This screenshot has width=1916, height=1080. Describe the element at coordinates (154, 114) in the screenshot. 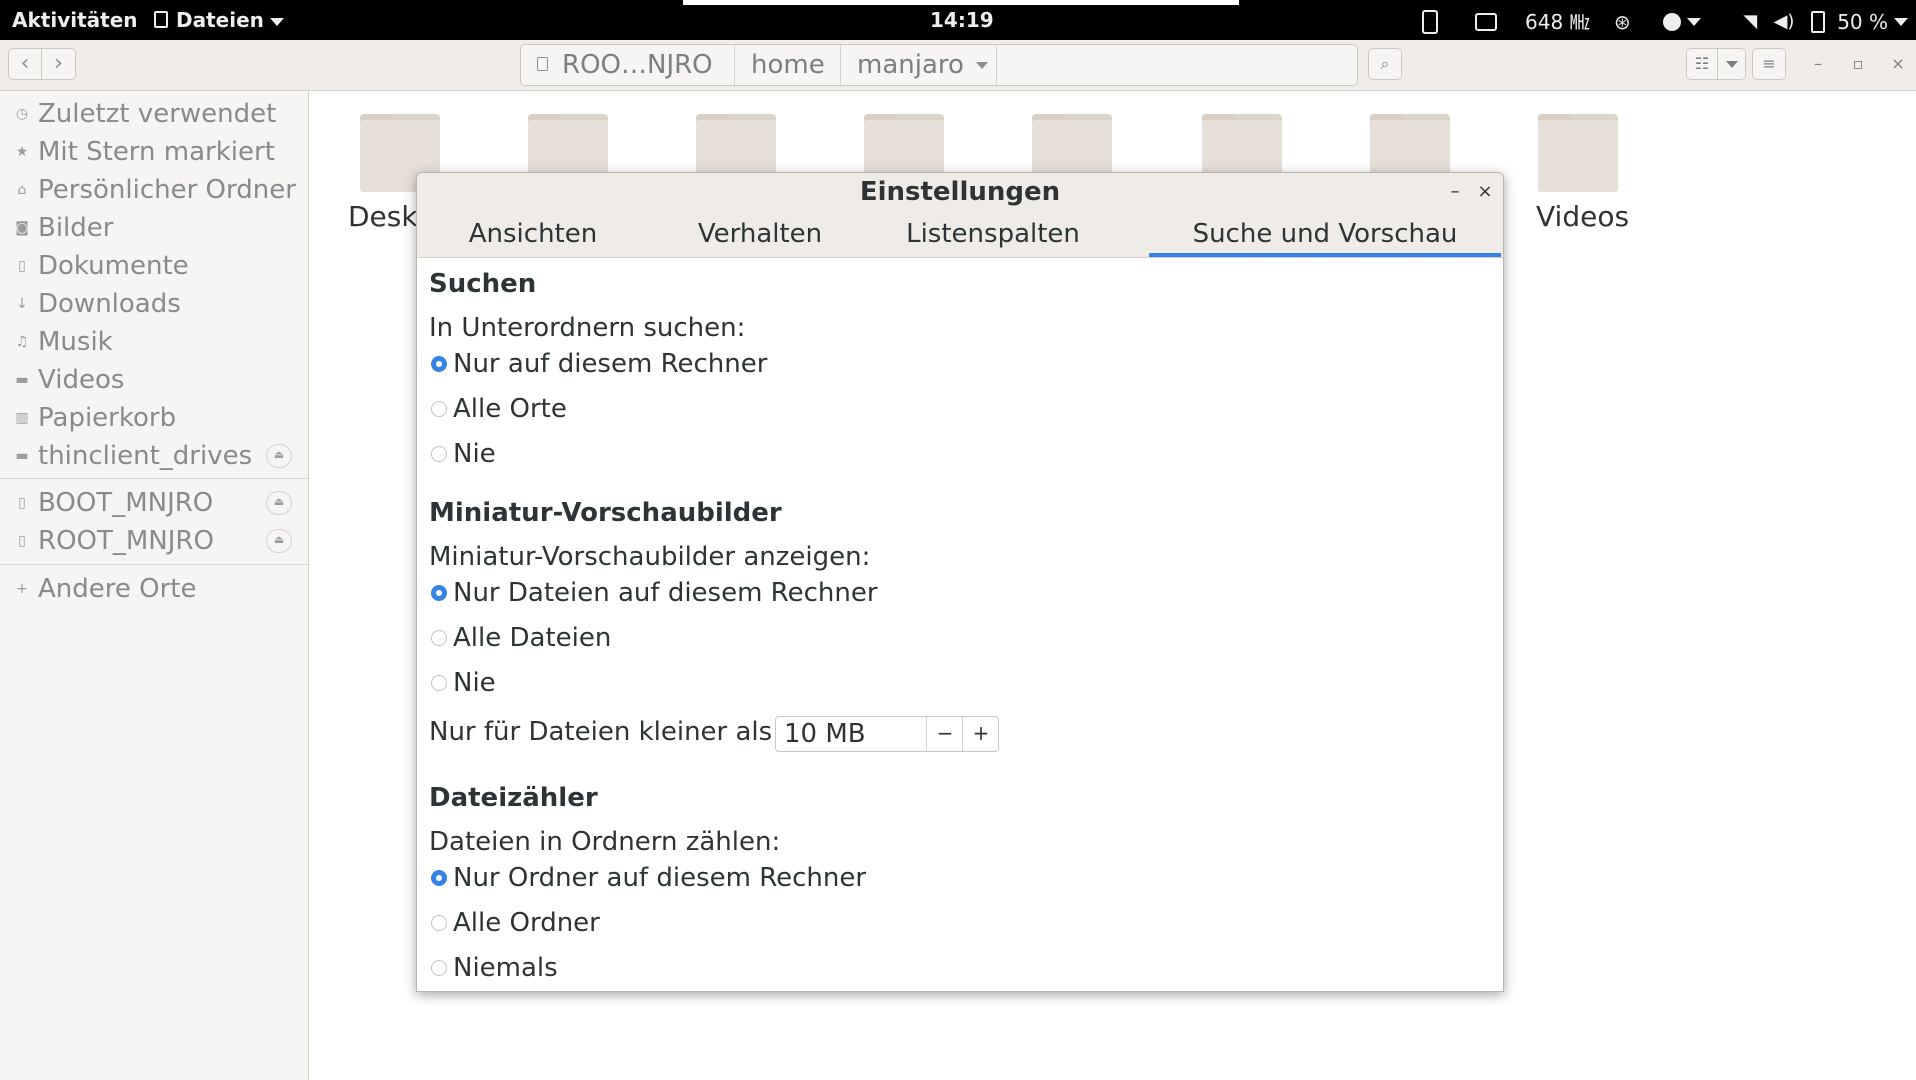

I see `sidebar-item-recent: ◷ Zuletzt verwendet` at that location.